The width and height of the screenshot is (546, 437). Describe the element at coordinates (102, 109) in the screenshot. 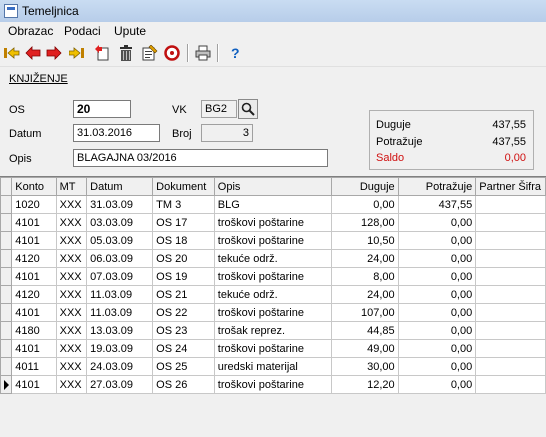

I see `os-field: 20` at that location.